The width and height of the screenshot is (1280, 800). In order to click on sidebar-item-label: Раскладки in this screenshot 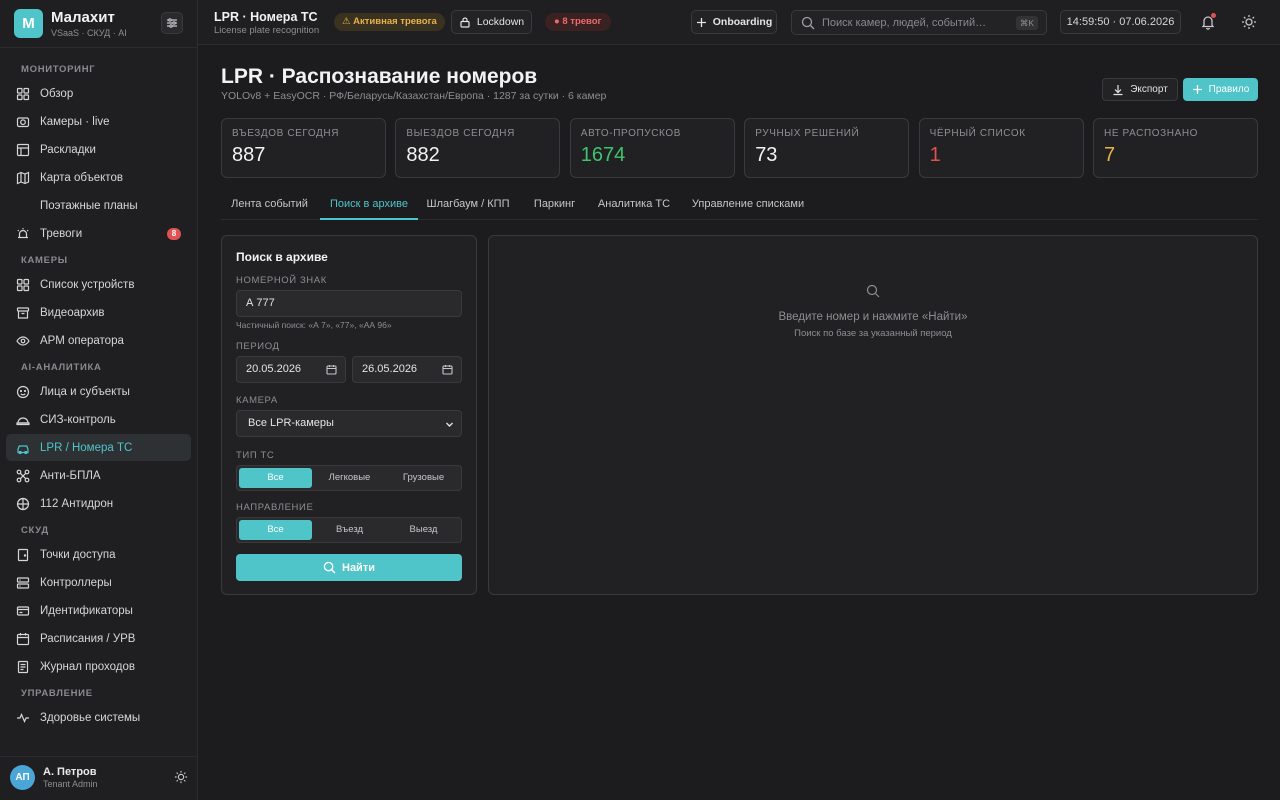, I will do `click(68, 149)`.